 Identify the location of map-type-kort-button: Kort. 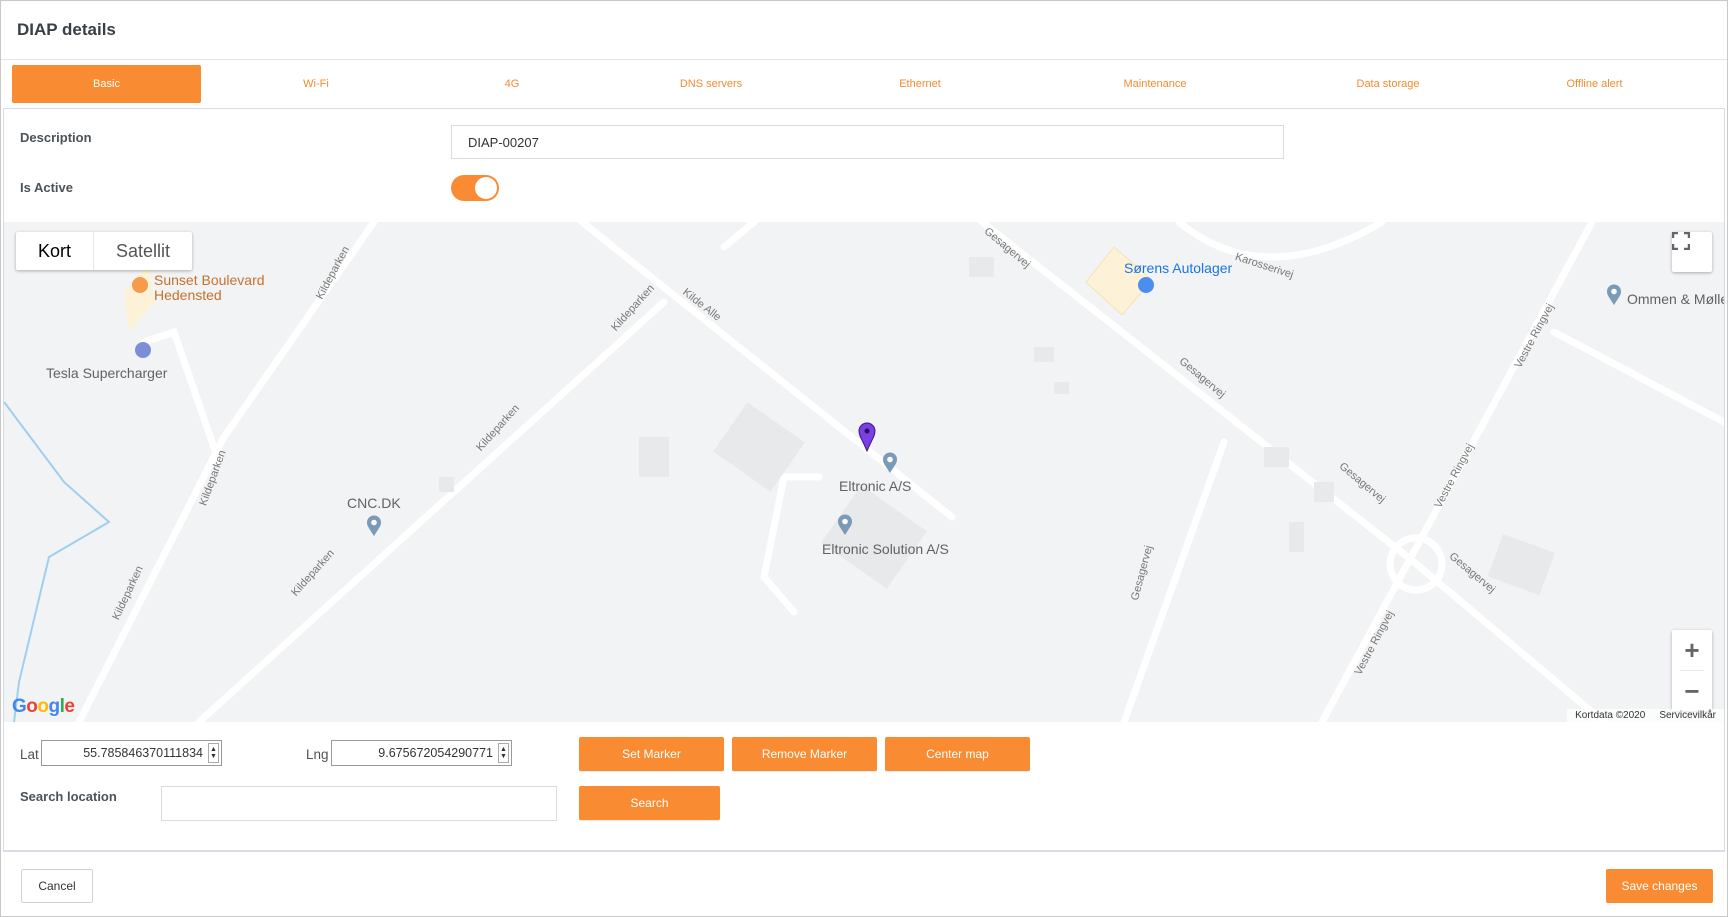
(55, 251).